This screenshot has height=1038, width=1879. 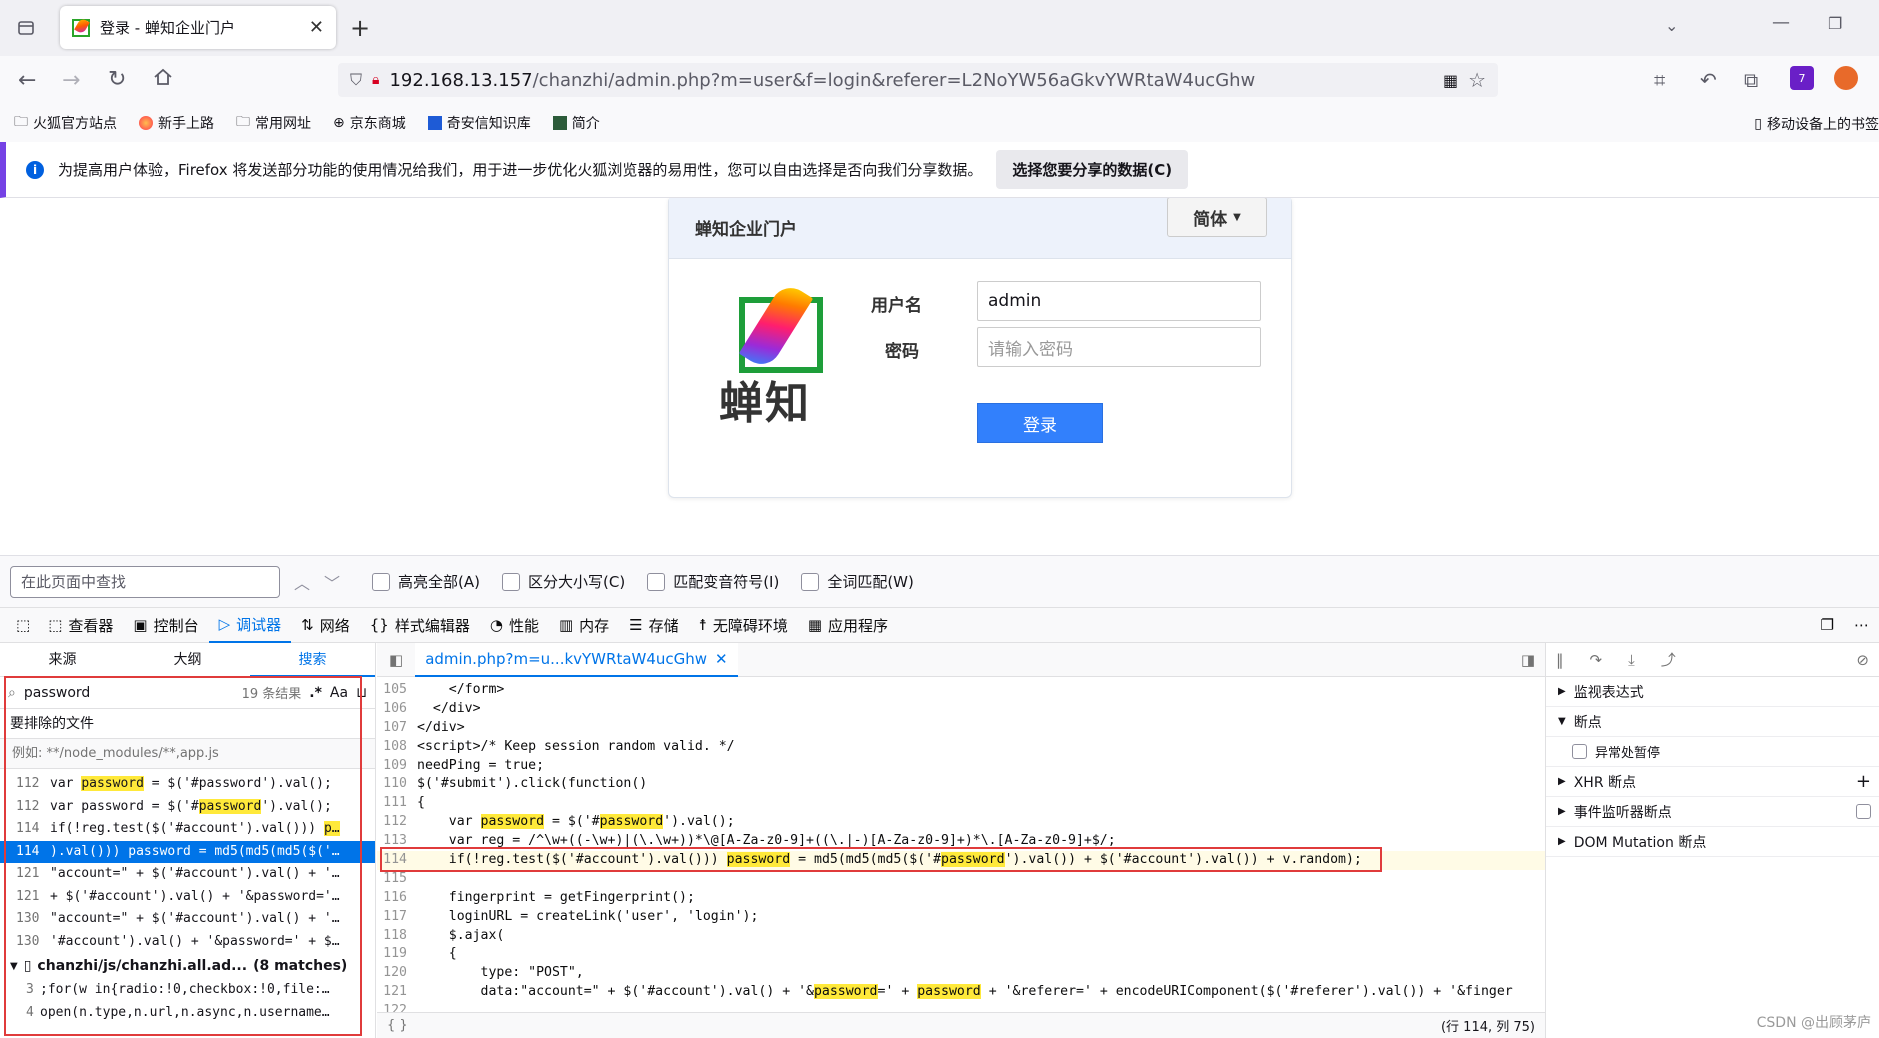 What do you see at coordinates (71, 80) in the screenshot?
I see `forward-icon: →` at bounding box center [71, 80].